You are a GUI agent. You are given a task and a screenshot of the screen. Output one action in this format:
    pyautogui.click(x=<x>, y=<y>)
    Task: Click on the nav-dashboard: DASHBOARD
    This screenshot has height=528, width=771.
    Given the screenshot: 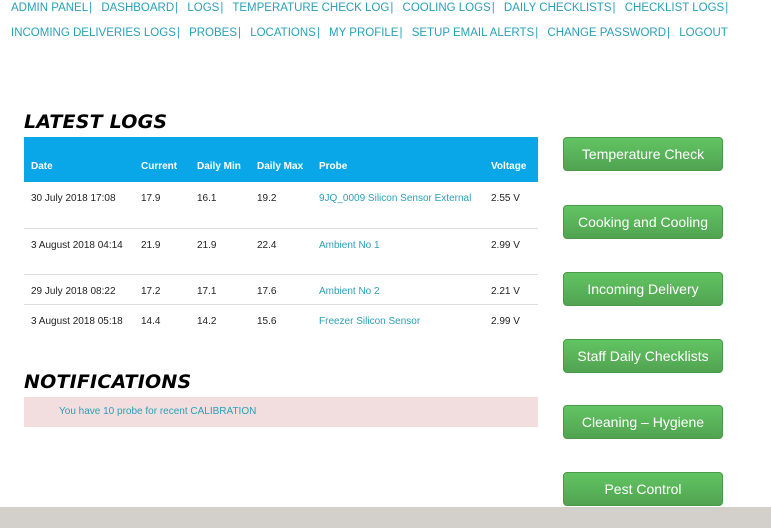 What is the action you would take?
    pyautogui.click(x=137, y=8)
    